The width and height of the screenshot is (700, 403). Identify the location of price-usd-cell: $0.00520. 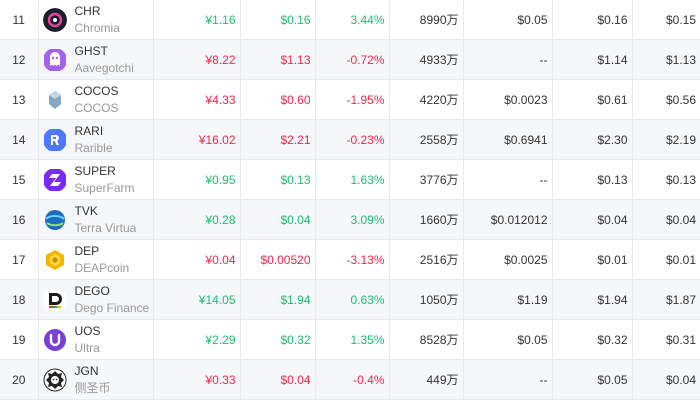
(277, 259).